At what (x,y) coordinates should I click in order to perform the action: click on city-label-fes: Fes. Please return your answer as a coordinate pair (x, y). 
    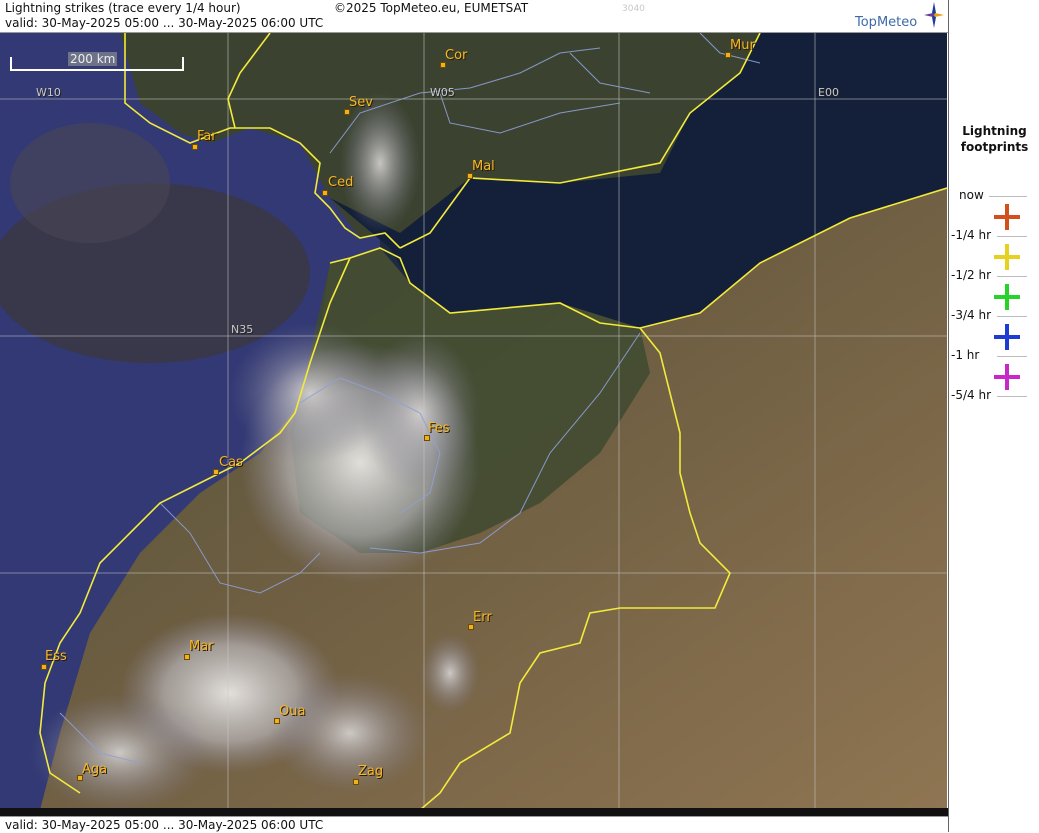
    Looking at the image, I should click on (439, 428).